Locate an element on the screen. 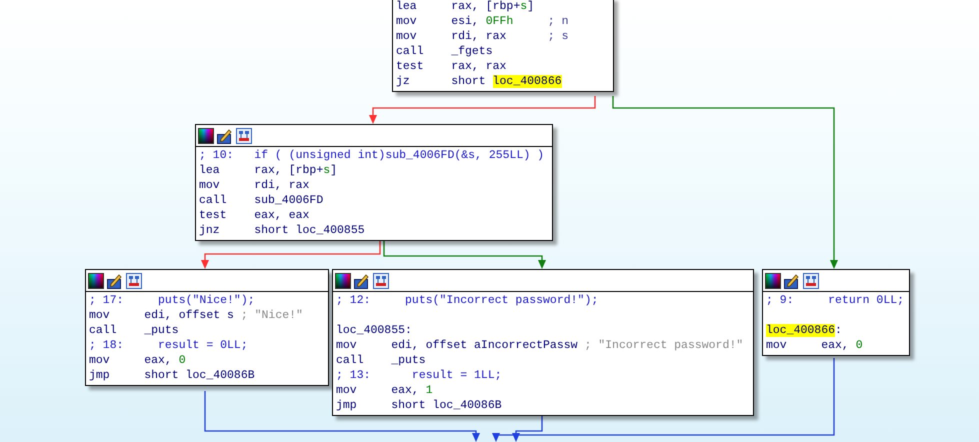  instruction-line: mov esi, 0FFh ; n is located at coordinates (483, 21).